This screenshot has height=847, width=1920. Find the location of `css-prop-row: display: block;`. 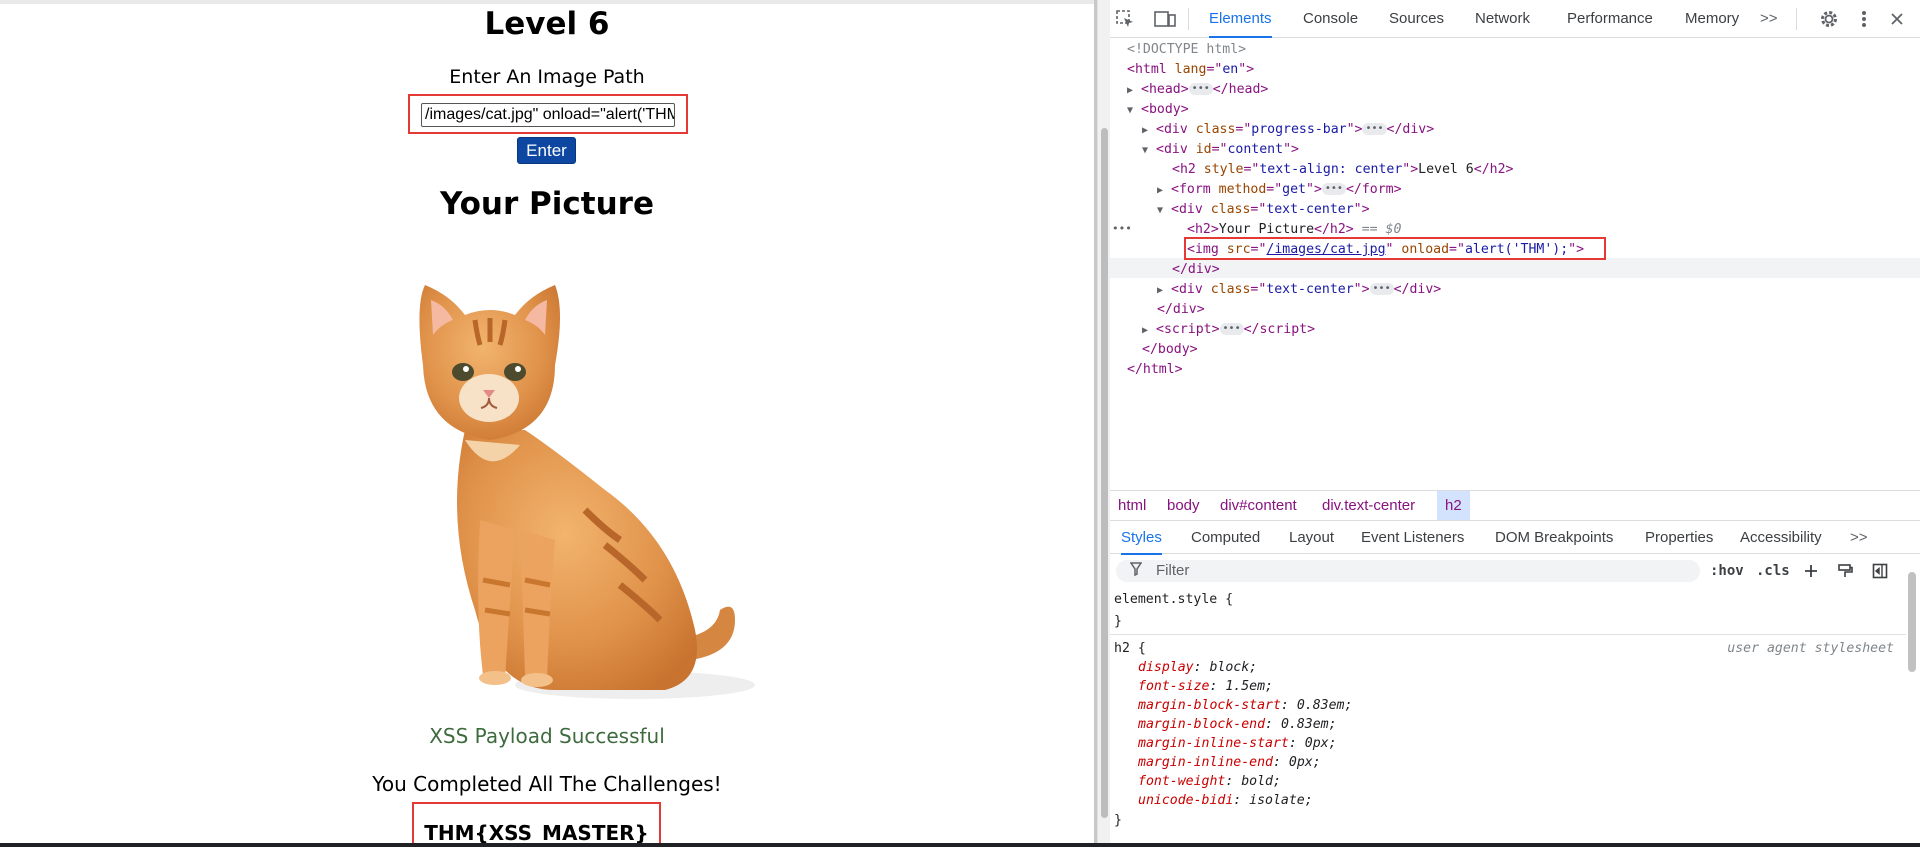

css-prop-row: display: block; is located at coordinates (1197, 667).